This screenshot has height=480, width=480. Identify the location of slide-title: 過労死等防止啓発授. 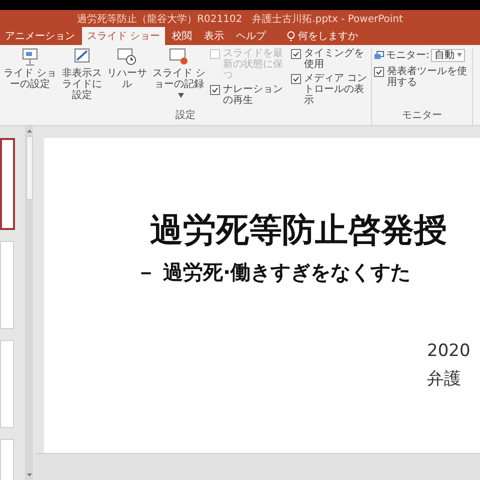
(299, 230).